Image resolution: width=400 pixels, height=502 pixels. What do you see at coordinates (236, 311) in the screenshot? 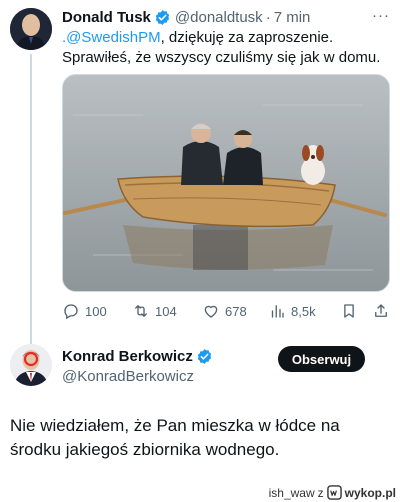
I see `like-count: 678` at bounding box center [236, 311].